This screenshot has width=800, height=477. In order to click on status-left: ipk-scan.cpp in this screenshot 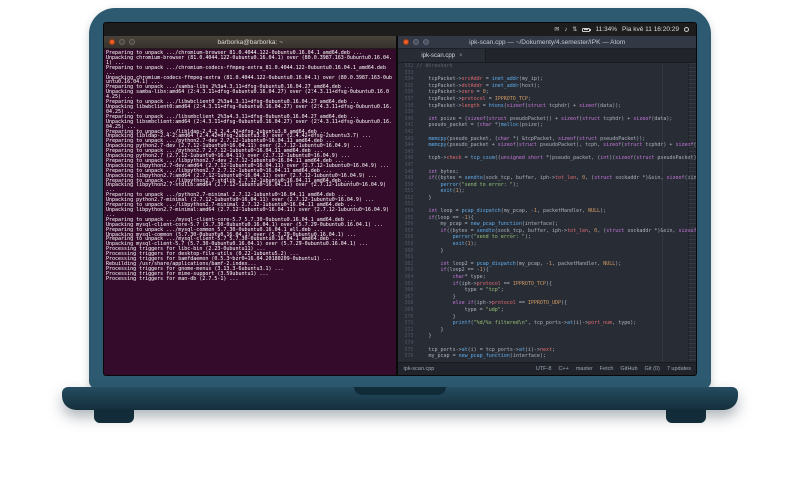, I will do `click(418, 369)`.